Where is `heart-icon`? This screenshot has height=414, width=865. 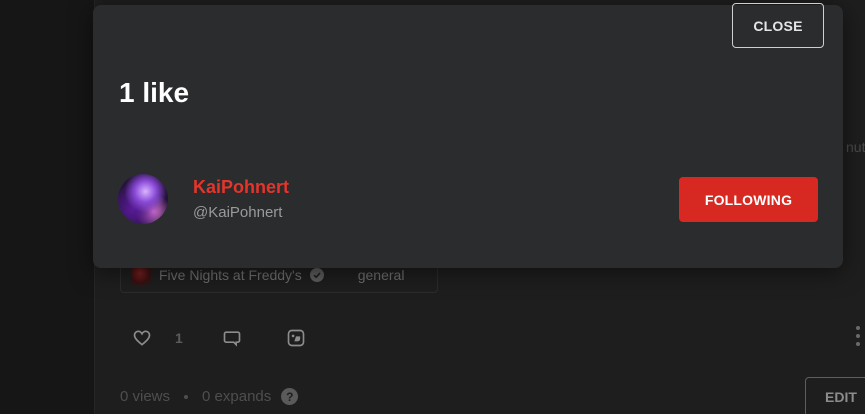
heart-icon is located at coordinates (142, 338).